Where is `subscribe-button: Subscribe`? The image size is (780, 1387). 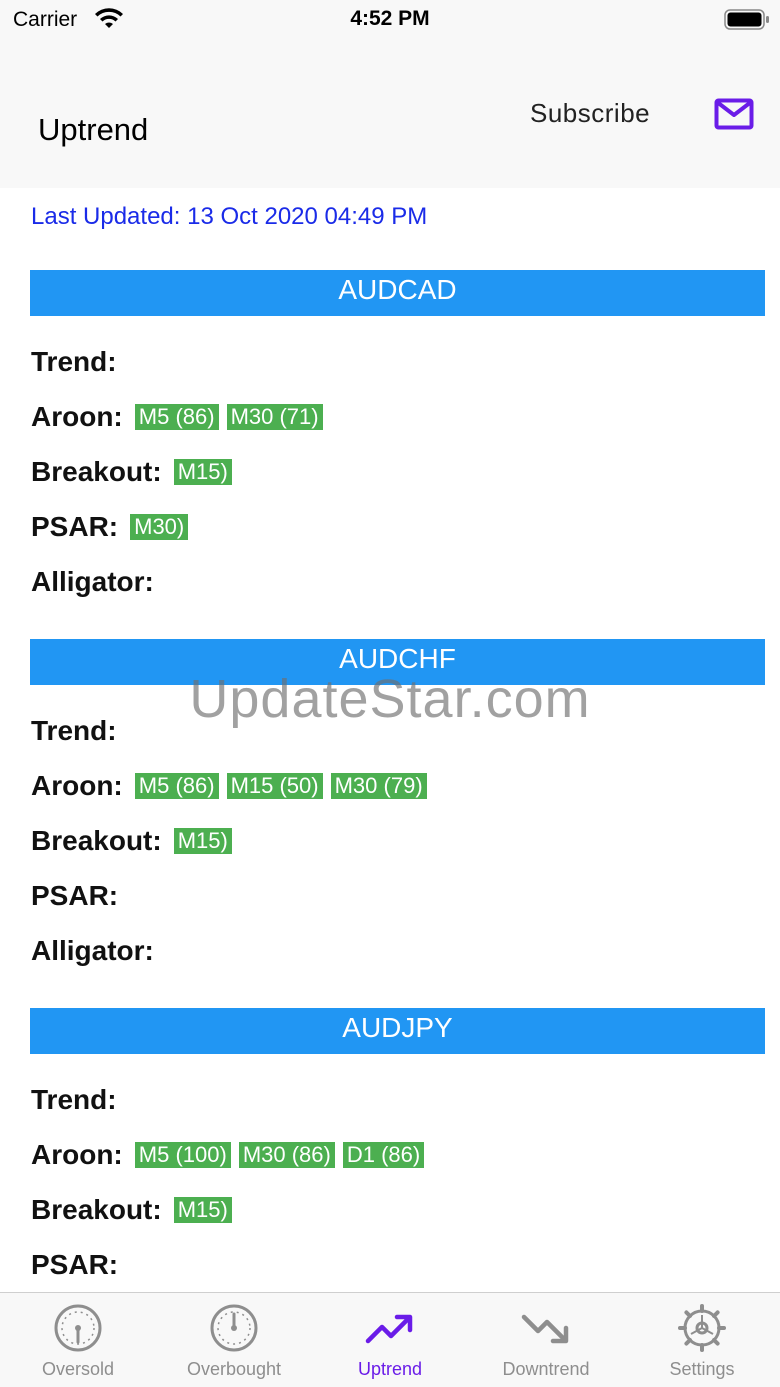 subscribe-button: Subscribe is located at coordinates (590, 113).